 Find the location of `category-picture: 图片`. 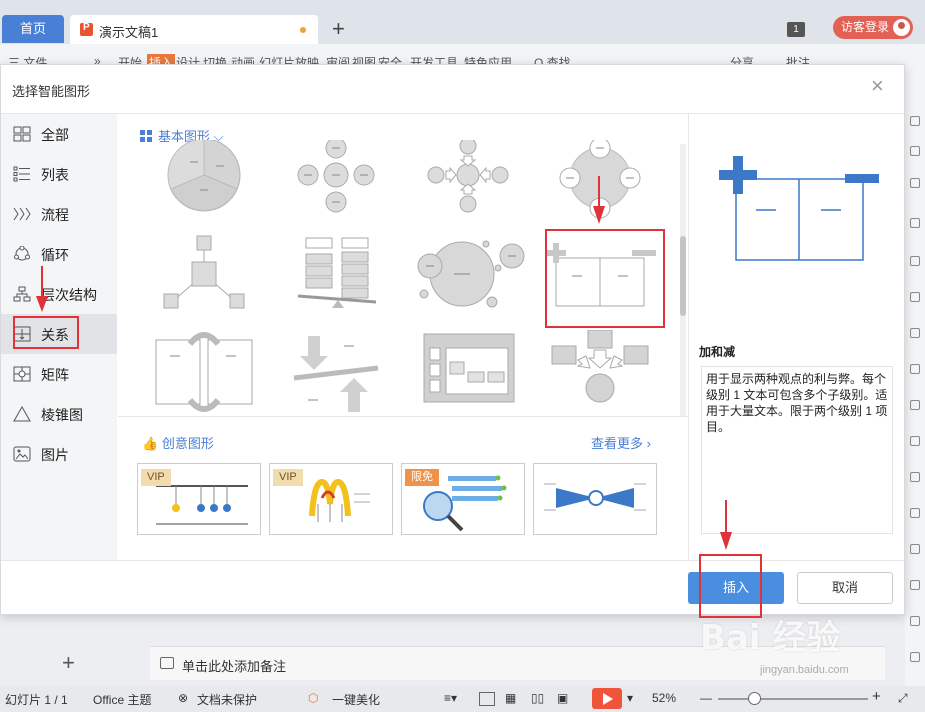

category-picture: 图片 is located at coordinates (59, 454).